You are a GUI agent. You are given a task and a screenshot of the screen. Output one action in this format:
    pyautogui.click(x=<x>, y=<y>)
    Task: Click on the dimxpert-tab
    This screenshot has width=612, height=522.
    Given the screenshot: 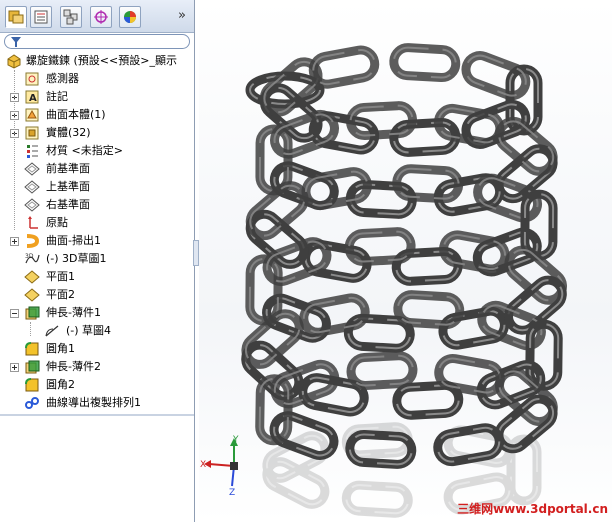 What is the action you would take?
    pyautogui.click(x=101, y=17)
    